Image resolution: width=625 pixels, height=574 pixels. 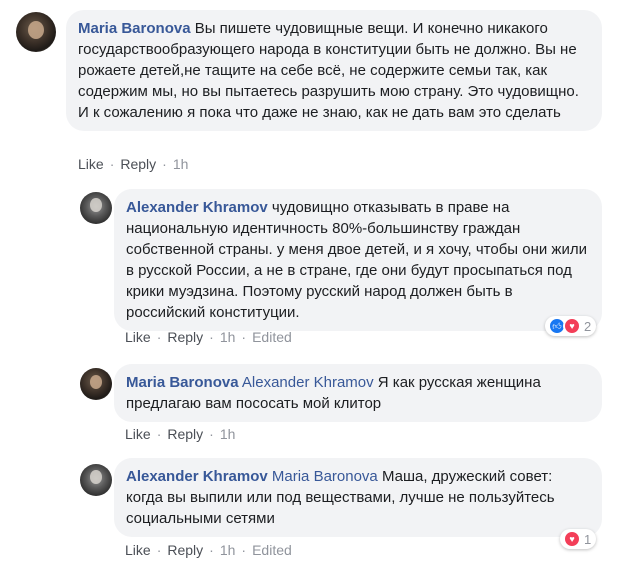 I want to click on reaction-count: 1, so click(x=588, y=539).